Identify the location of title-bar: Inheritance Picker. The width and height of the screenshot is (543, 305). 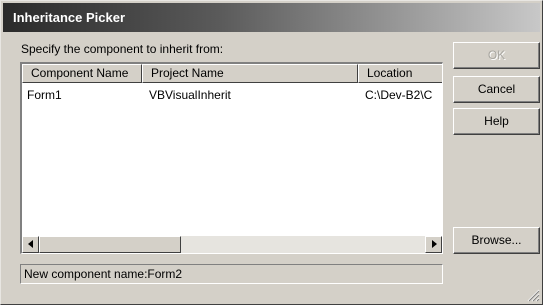
(271, 17).